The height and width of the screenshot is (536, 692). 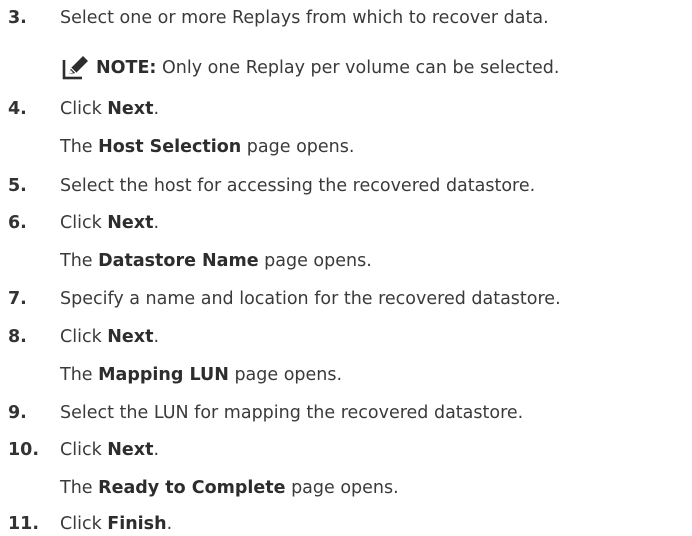 I want to click on pencil-note-icon, so click(x=76, y=68).